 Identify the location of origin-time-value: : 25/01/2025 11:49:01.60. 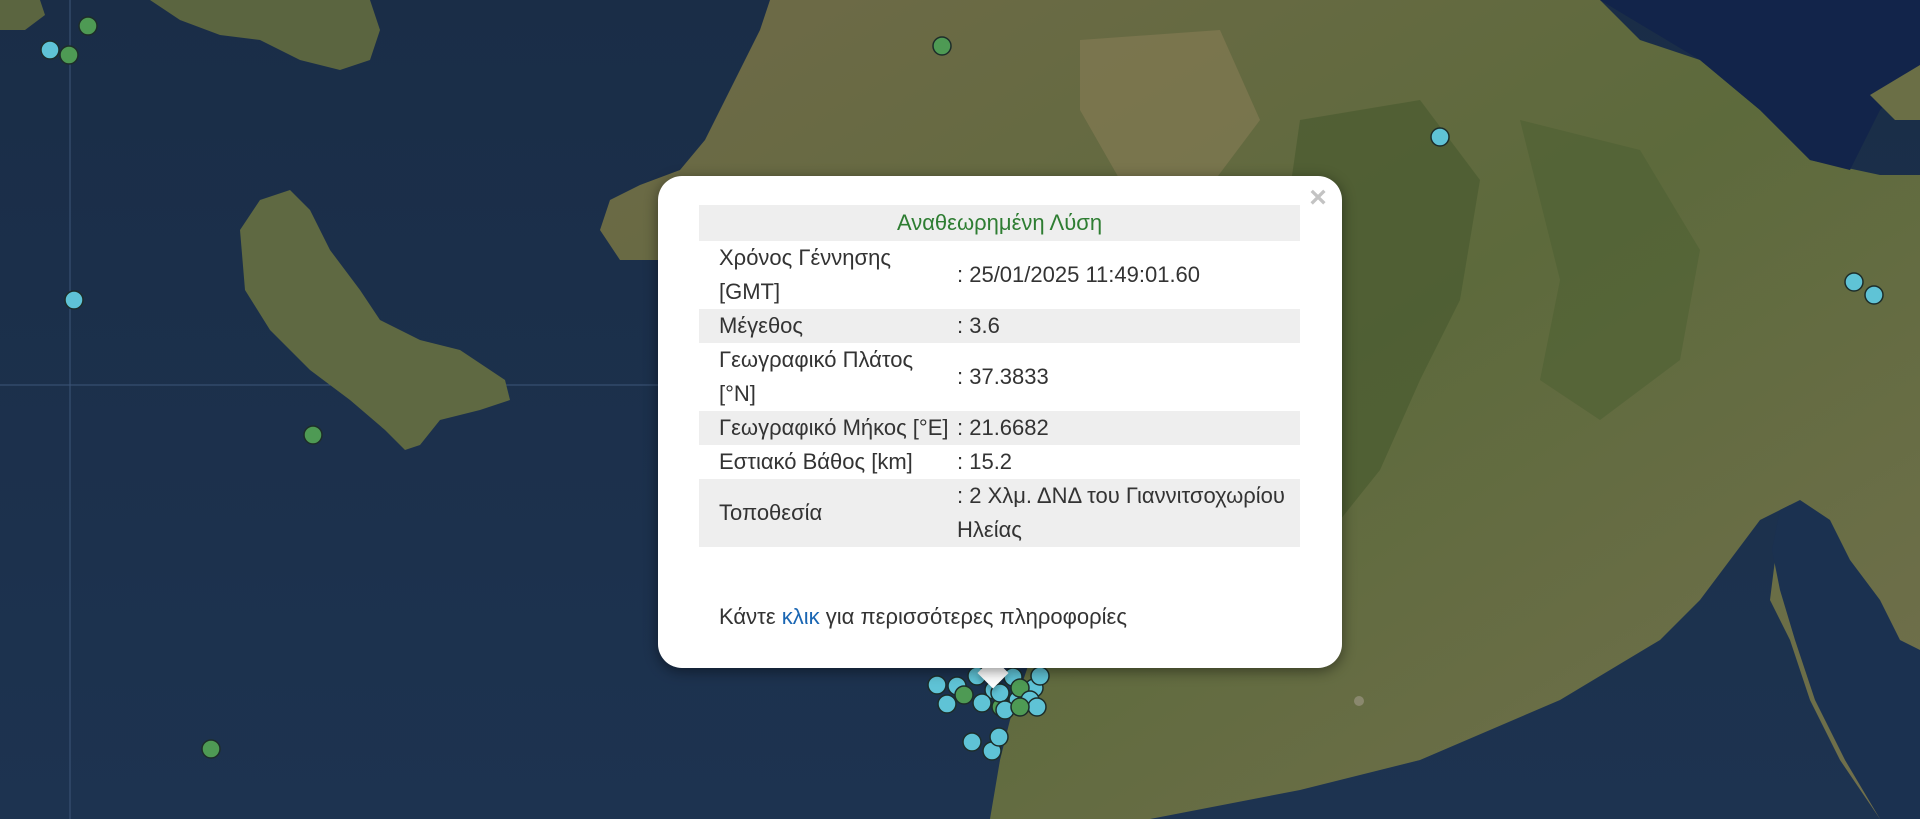
(1079, 274).